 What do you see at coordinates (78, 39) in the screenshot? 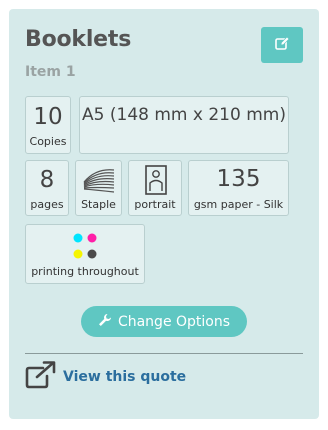
I see `product-title: Booklets` at bounding box center [78, 39].